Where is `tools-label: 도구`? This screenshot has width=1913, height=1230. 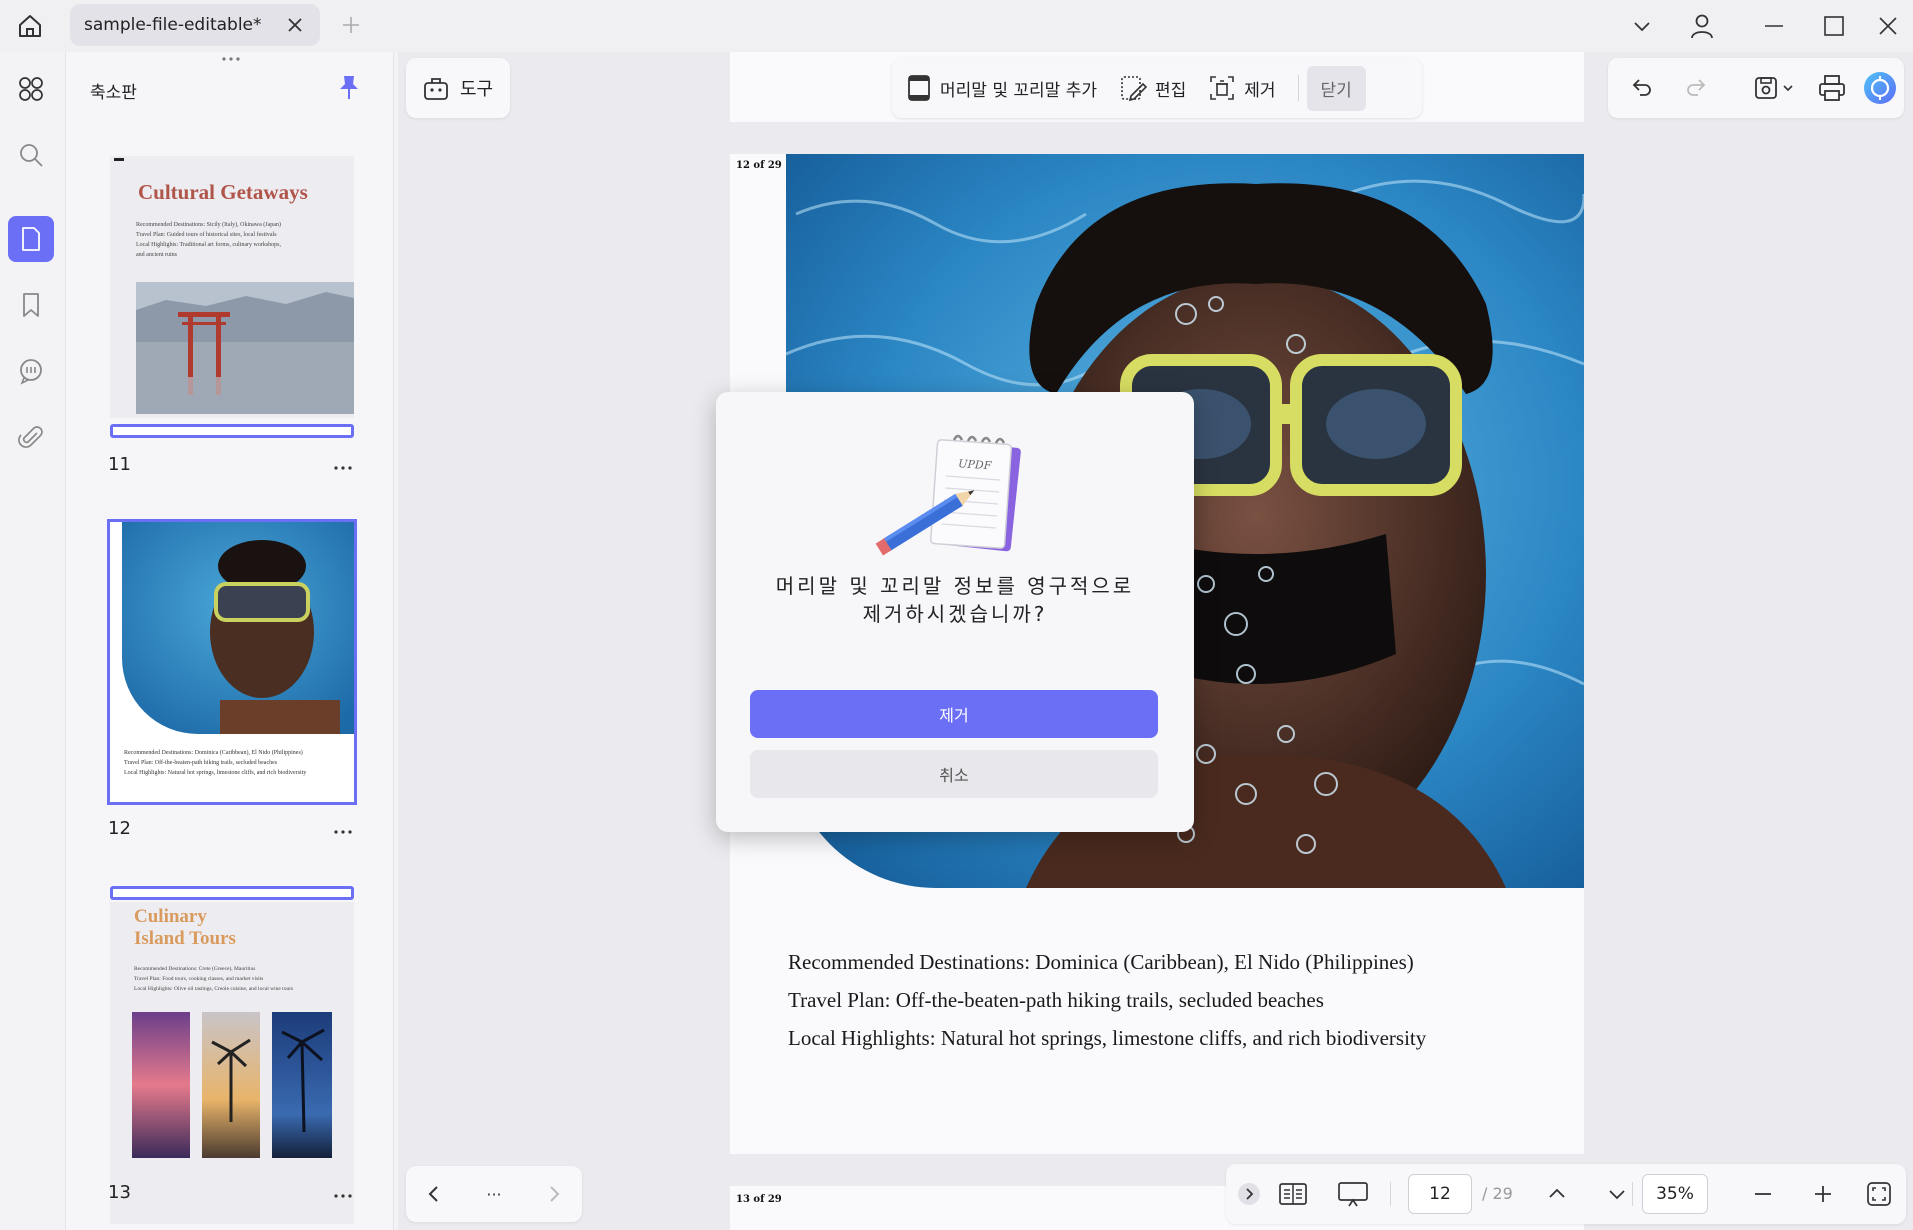
tools-label: 도구 is located at coordinates (477, 89).